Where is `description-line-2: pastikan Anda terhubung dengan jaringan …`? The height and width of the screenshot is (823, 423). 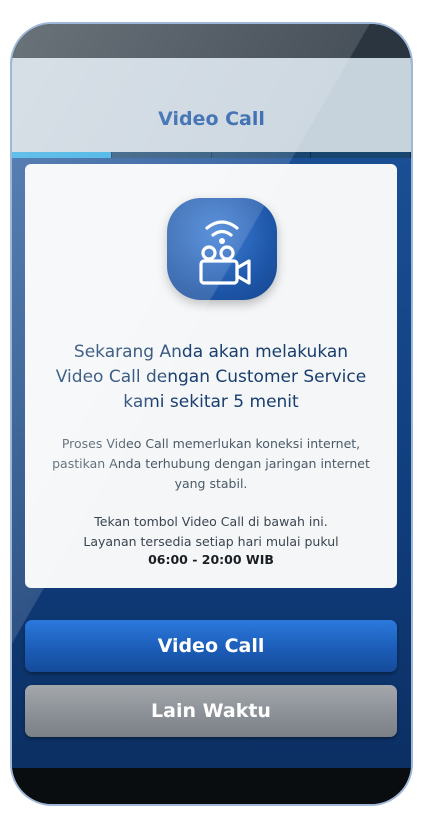 description-line-2: pastikan Anda terhubung dengan jaringan … is located at coordinates (211, 463).